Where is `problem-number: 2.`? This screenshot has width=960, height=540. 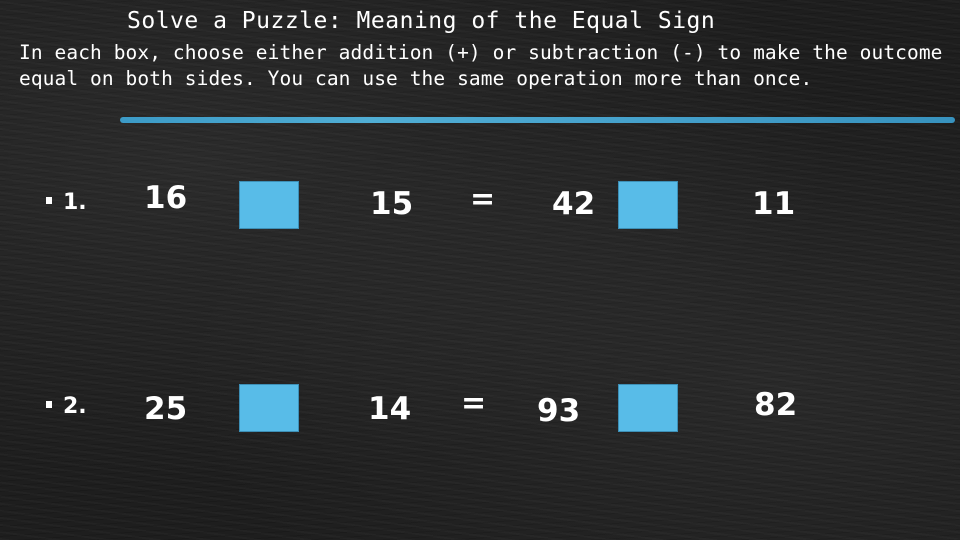
problem-number: 2. is located at coordinates (75, 406).